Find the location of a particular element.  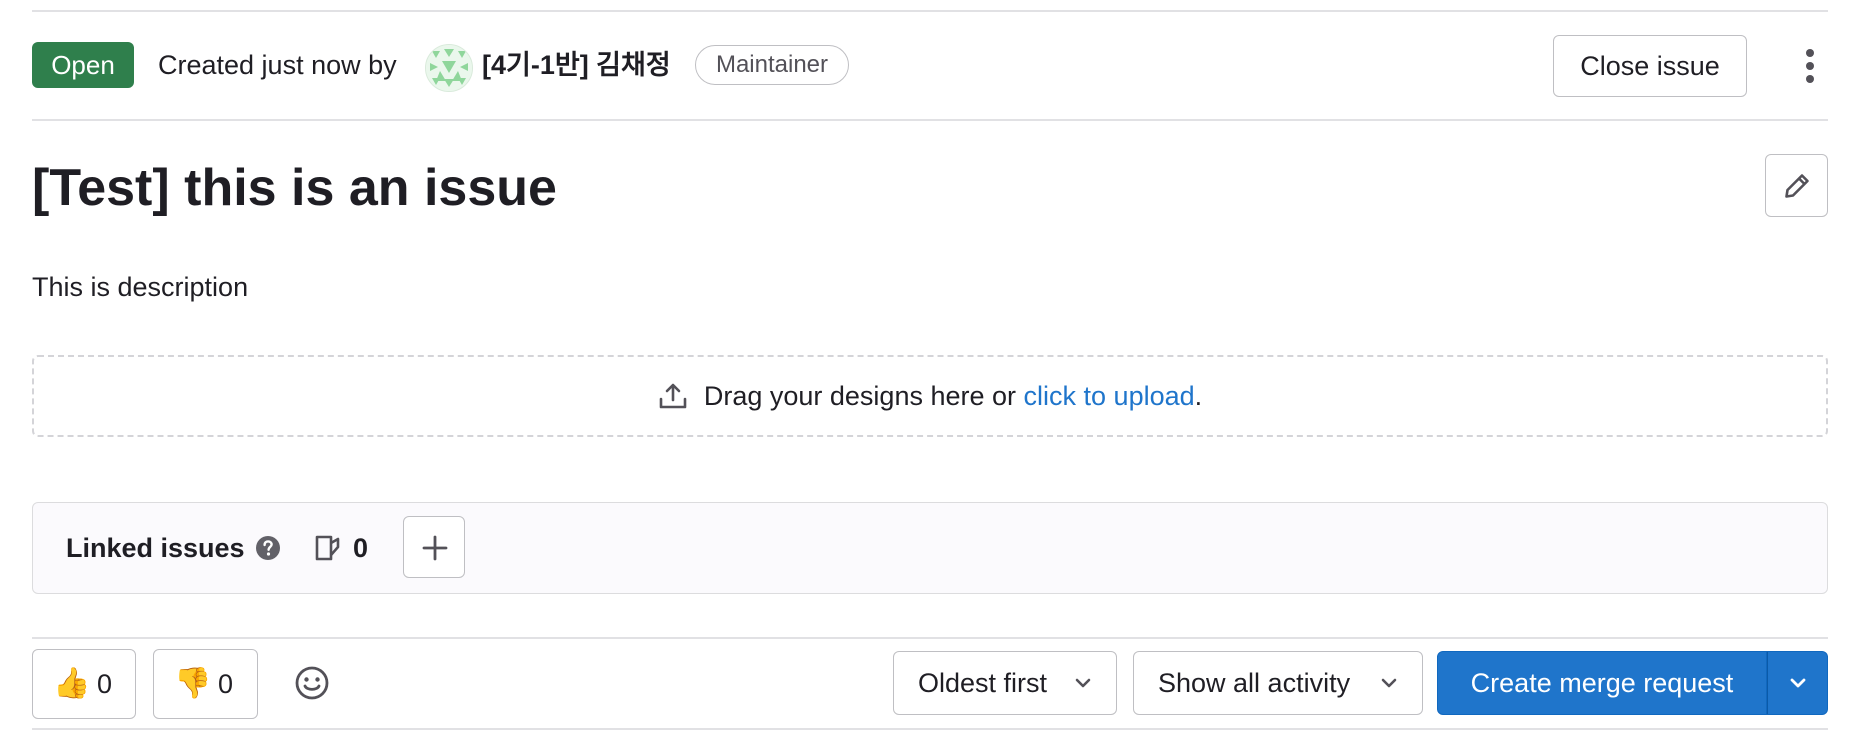

linked-issues-title: Linked issues is located at coordinates (155, 548).